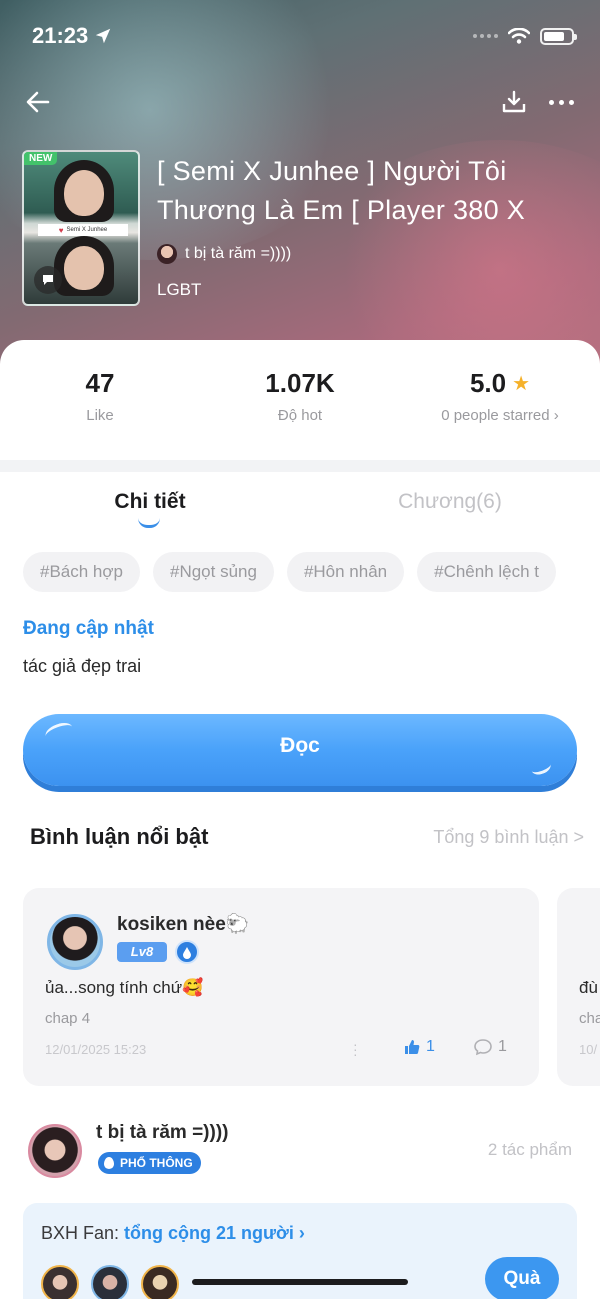  Describe the element at coordinates (38, 102) in the screenshot. I see `back-arrow-icon` at that location.